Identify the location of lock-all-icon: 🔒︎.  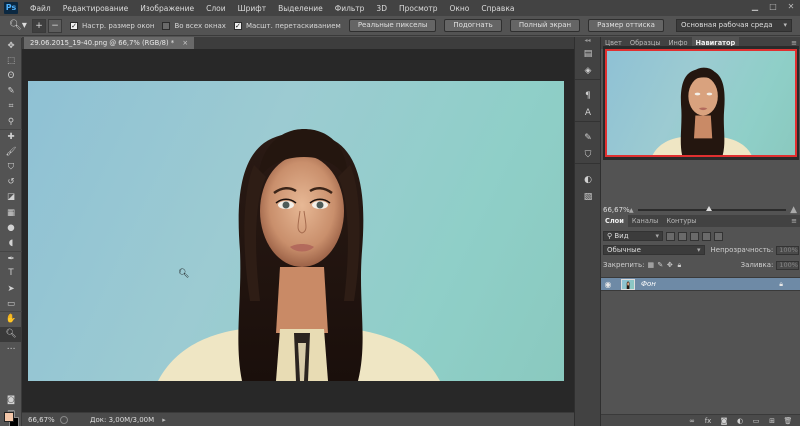
(679, 265).